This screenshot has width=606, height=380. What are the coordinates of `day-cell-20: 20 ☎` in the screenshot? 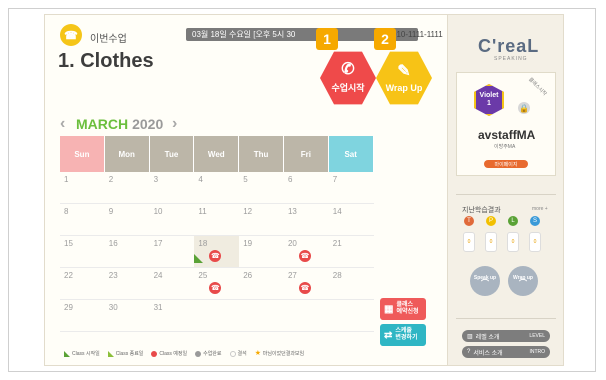 It's located at (306, 251).